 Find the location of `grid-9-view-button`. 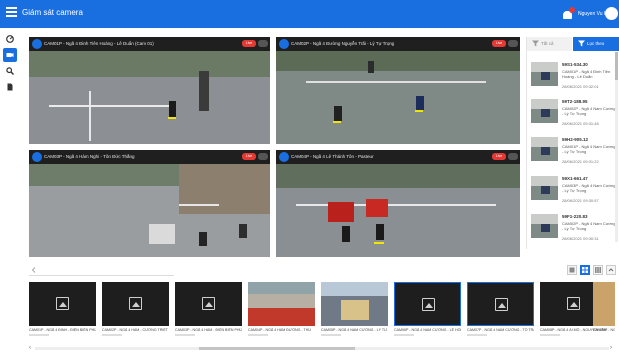

grid-9-view-button is located at coordinates (598, 270).